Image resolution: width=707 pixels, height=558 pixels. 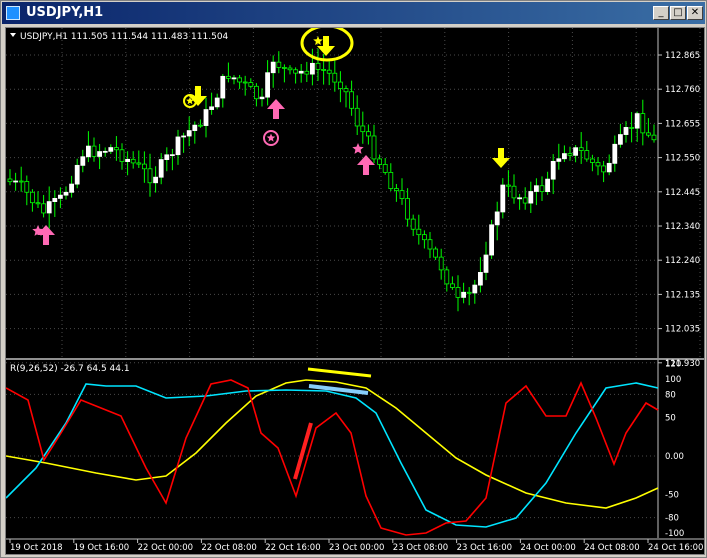 I want to click on close-button: ✕, so click(x=695, y=13).